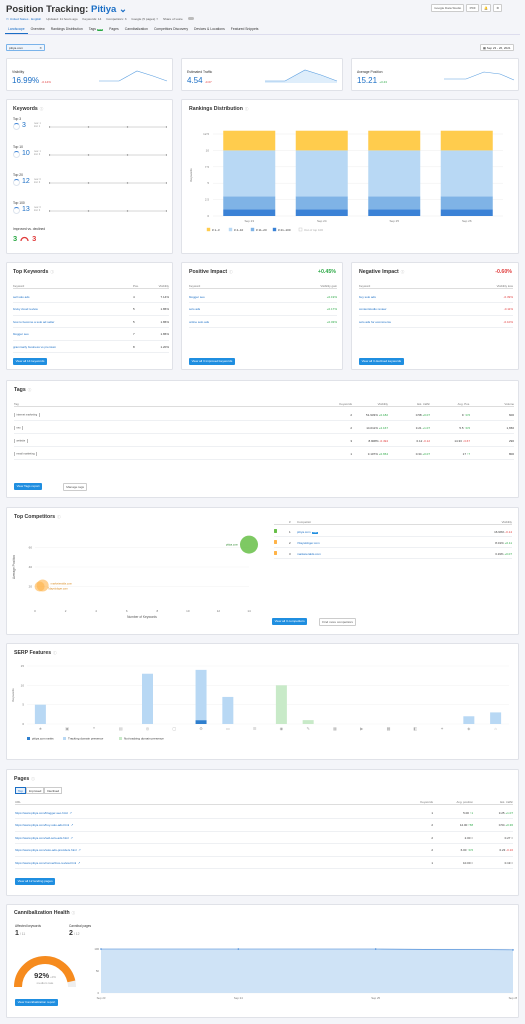  What do you see at coordinates (219, 611) in the screenshot?
I see `x-tick-label: 12` at bounding box center [219, 611].